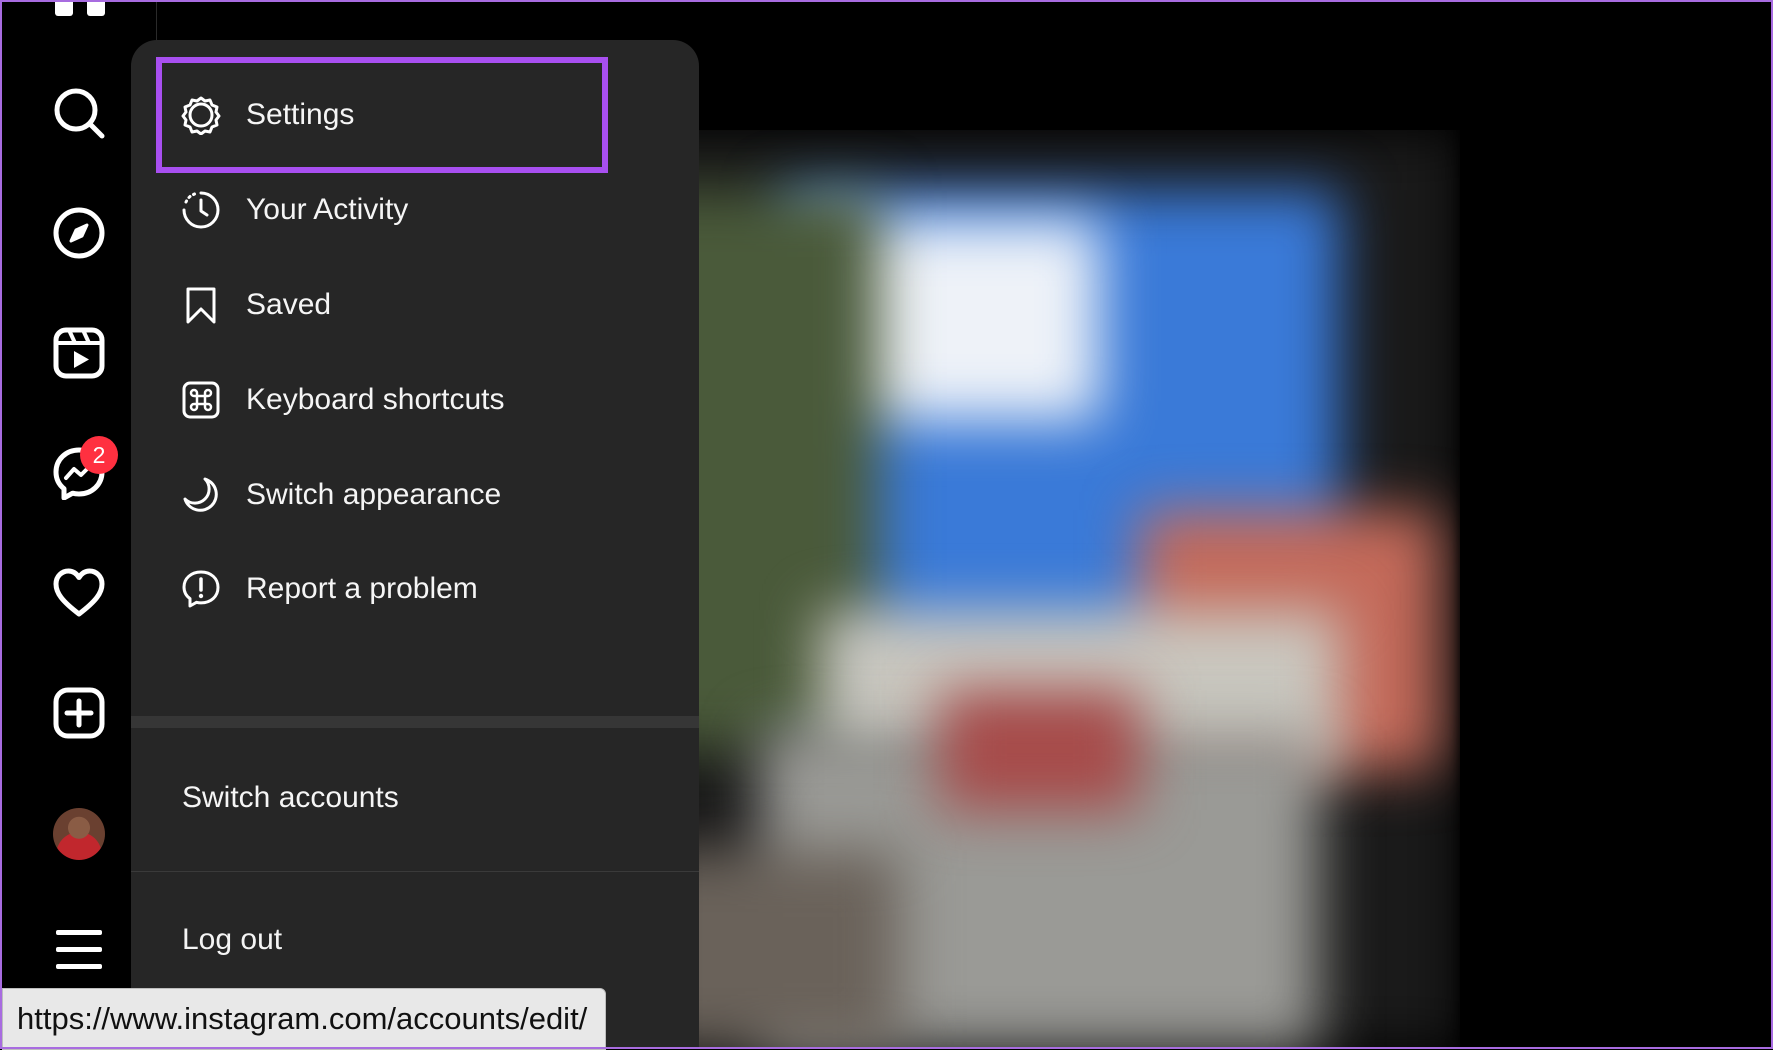 Image resolution: width=1773 pixels, height=1050 pixels. Describe the element at coordinates (415, 210) in the screenshot. I see `menu-item-your-activity: Your Activity` at that location.